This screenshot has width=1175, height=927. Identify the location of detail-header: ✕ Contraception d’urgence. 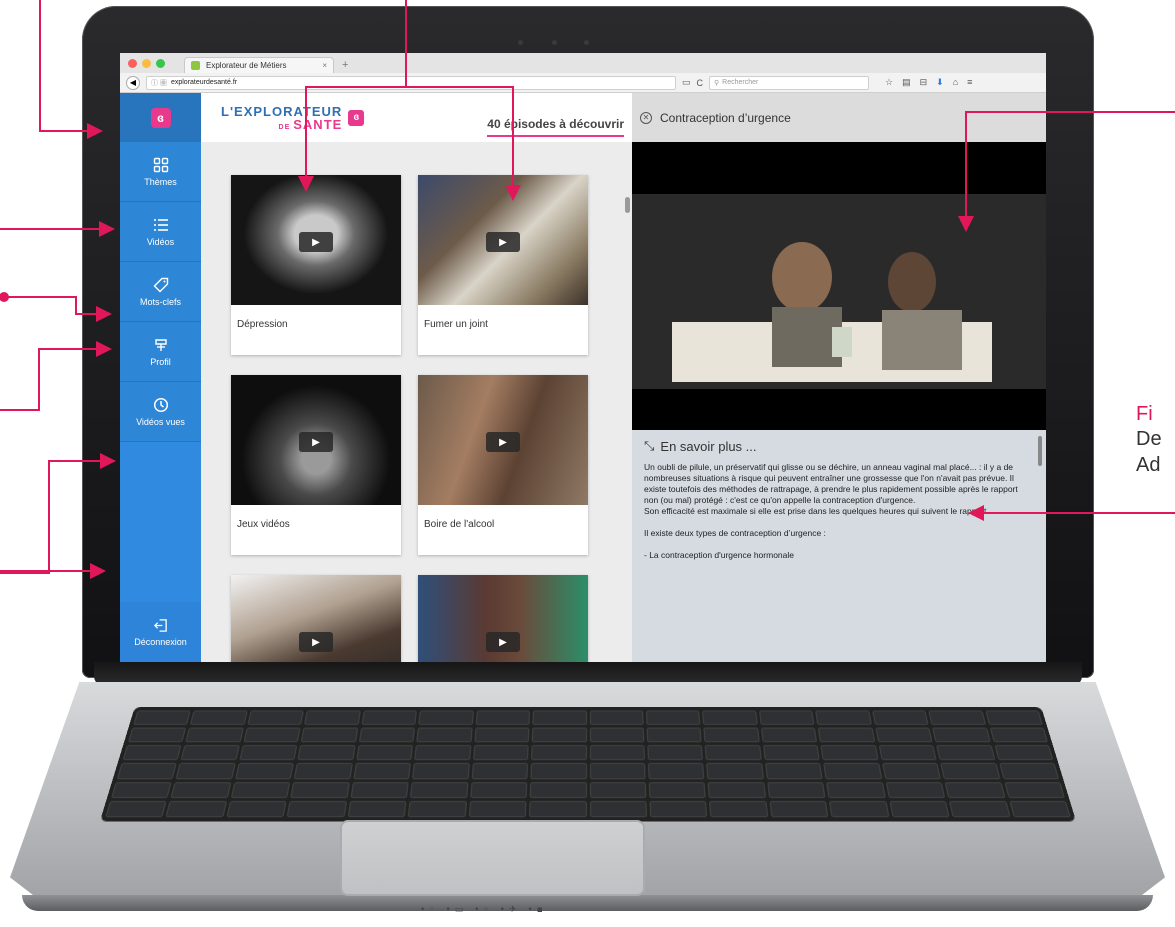
(839, 117).